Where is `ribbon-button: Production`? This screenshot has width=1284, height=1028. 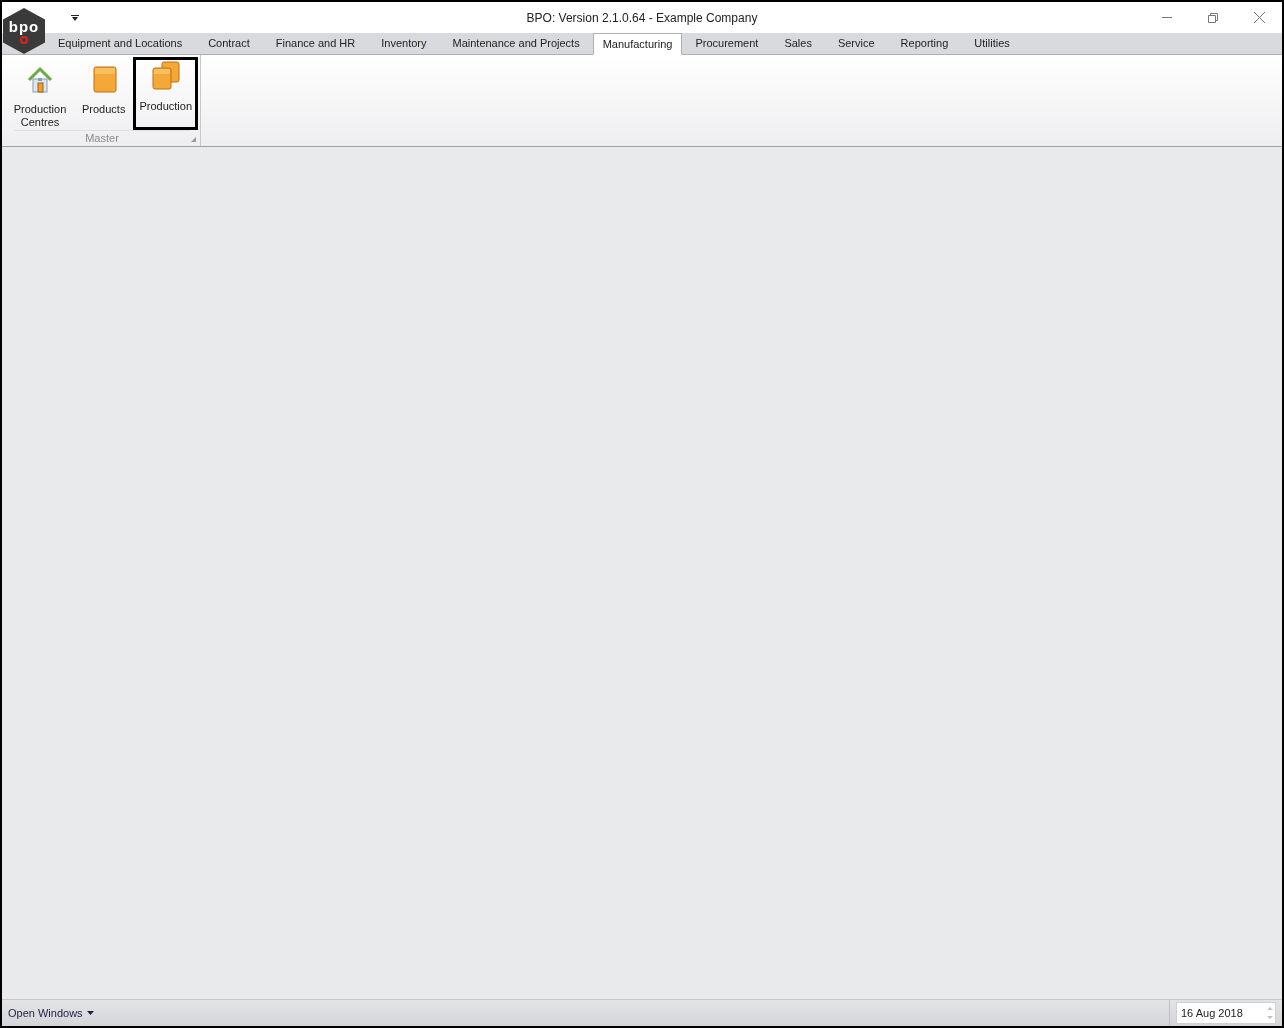 ribbon-button: Production is located at coordinates (165, 93).